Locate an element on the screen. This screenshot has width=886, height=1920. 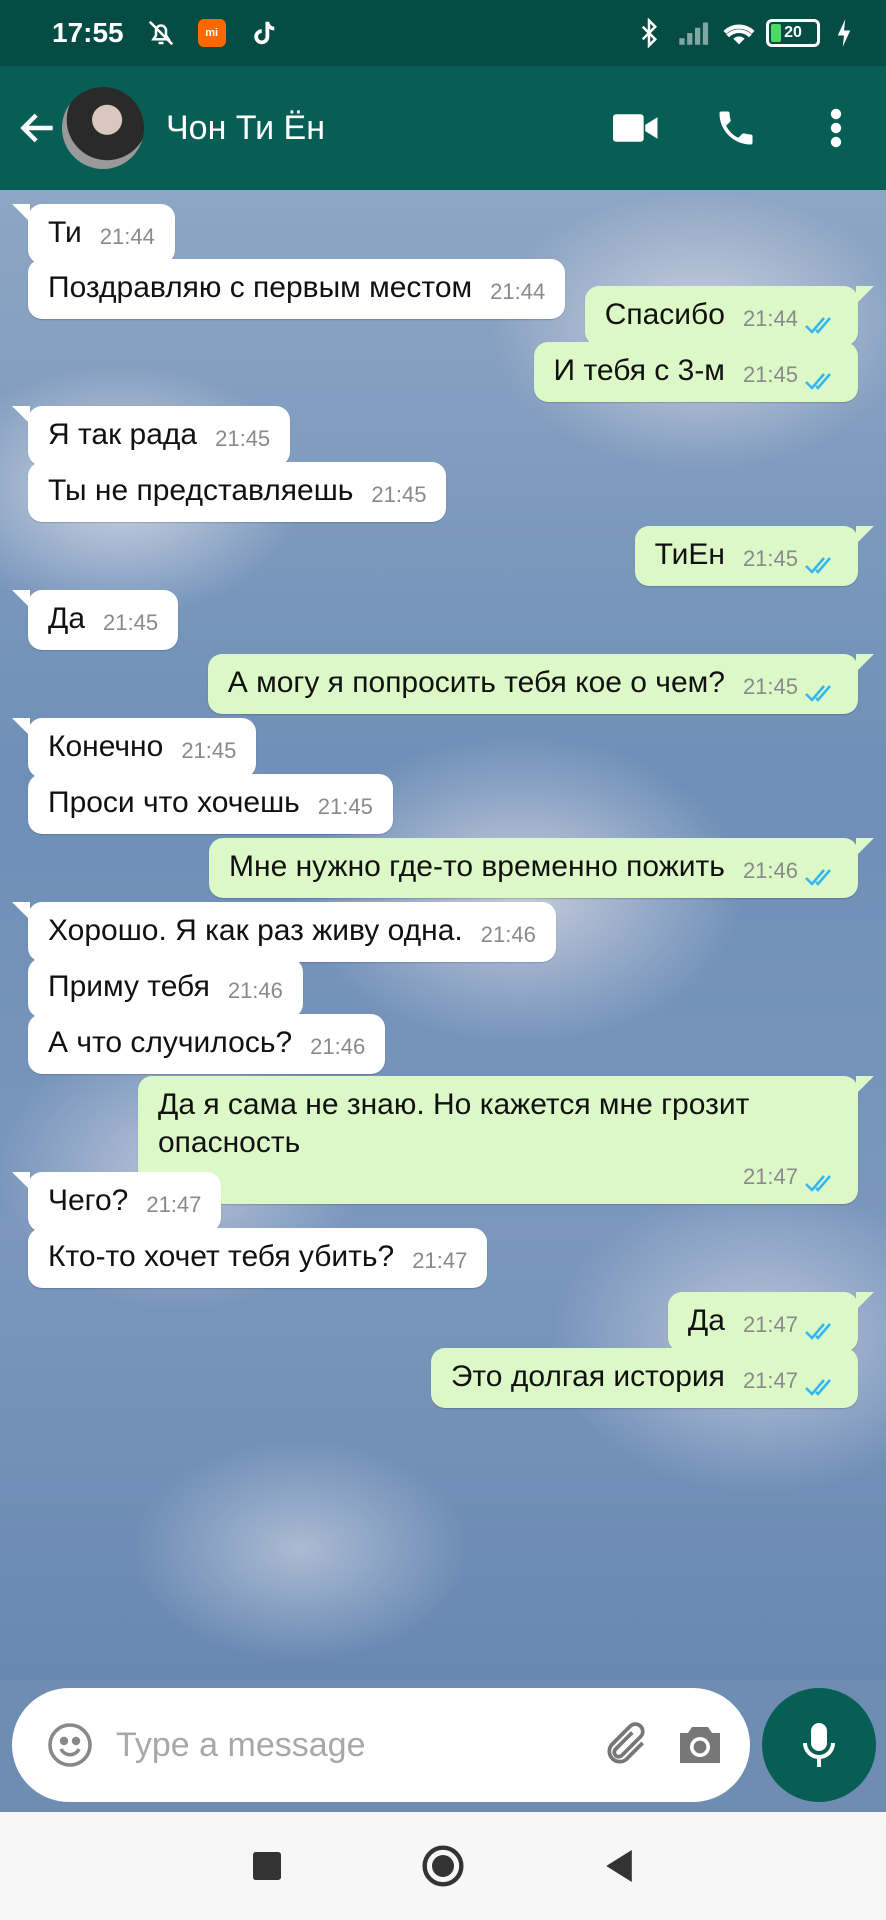
message-meta: 21:44 is located at coordinates (517, 292).